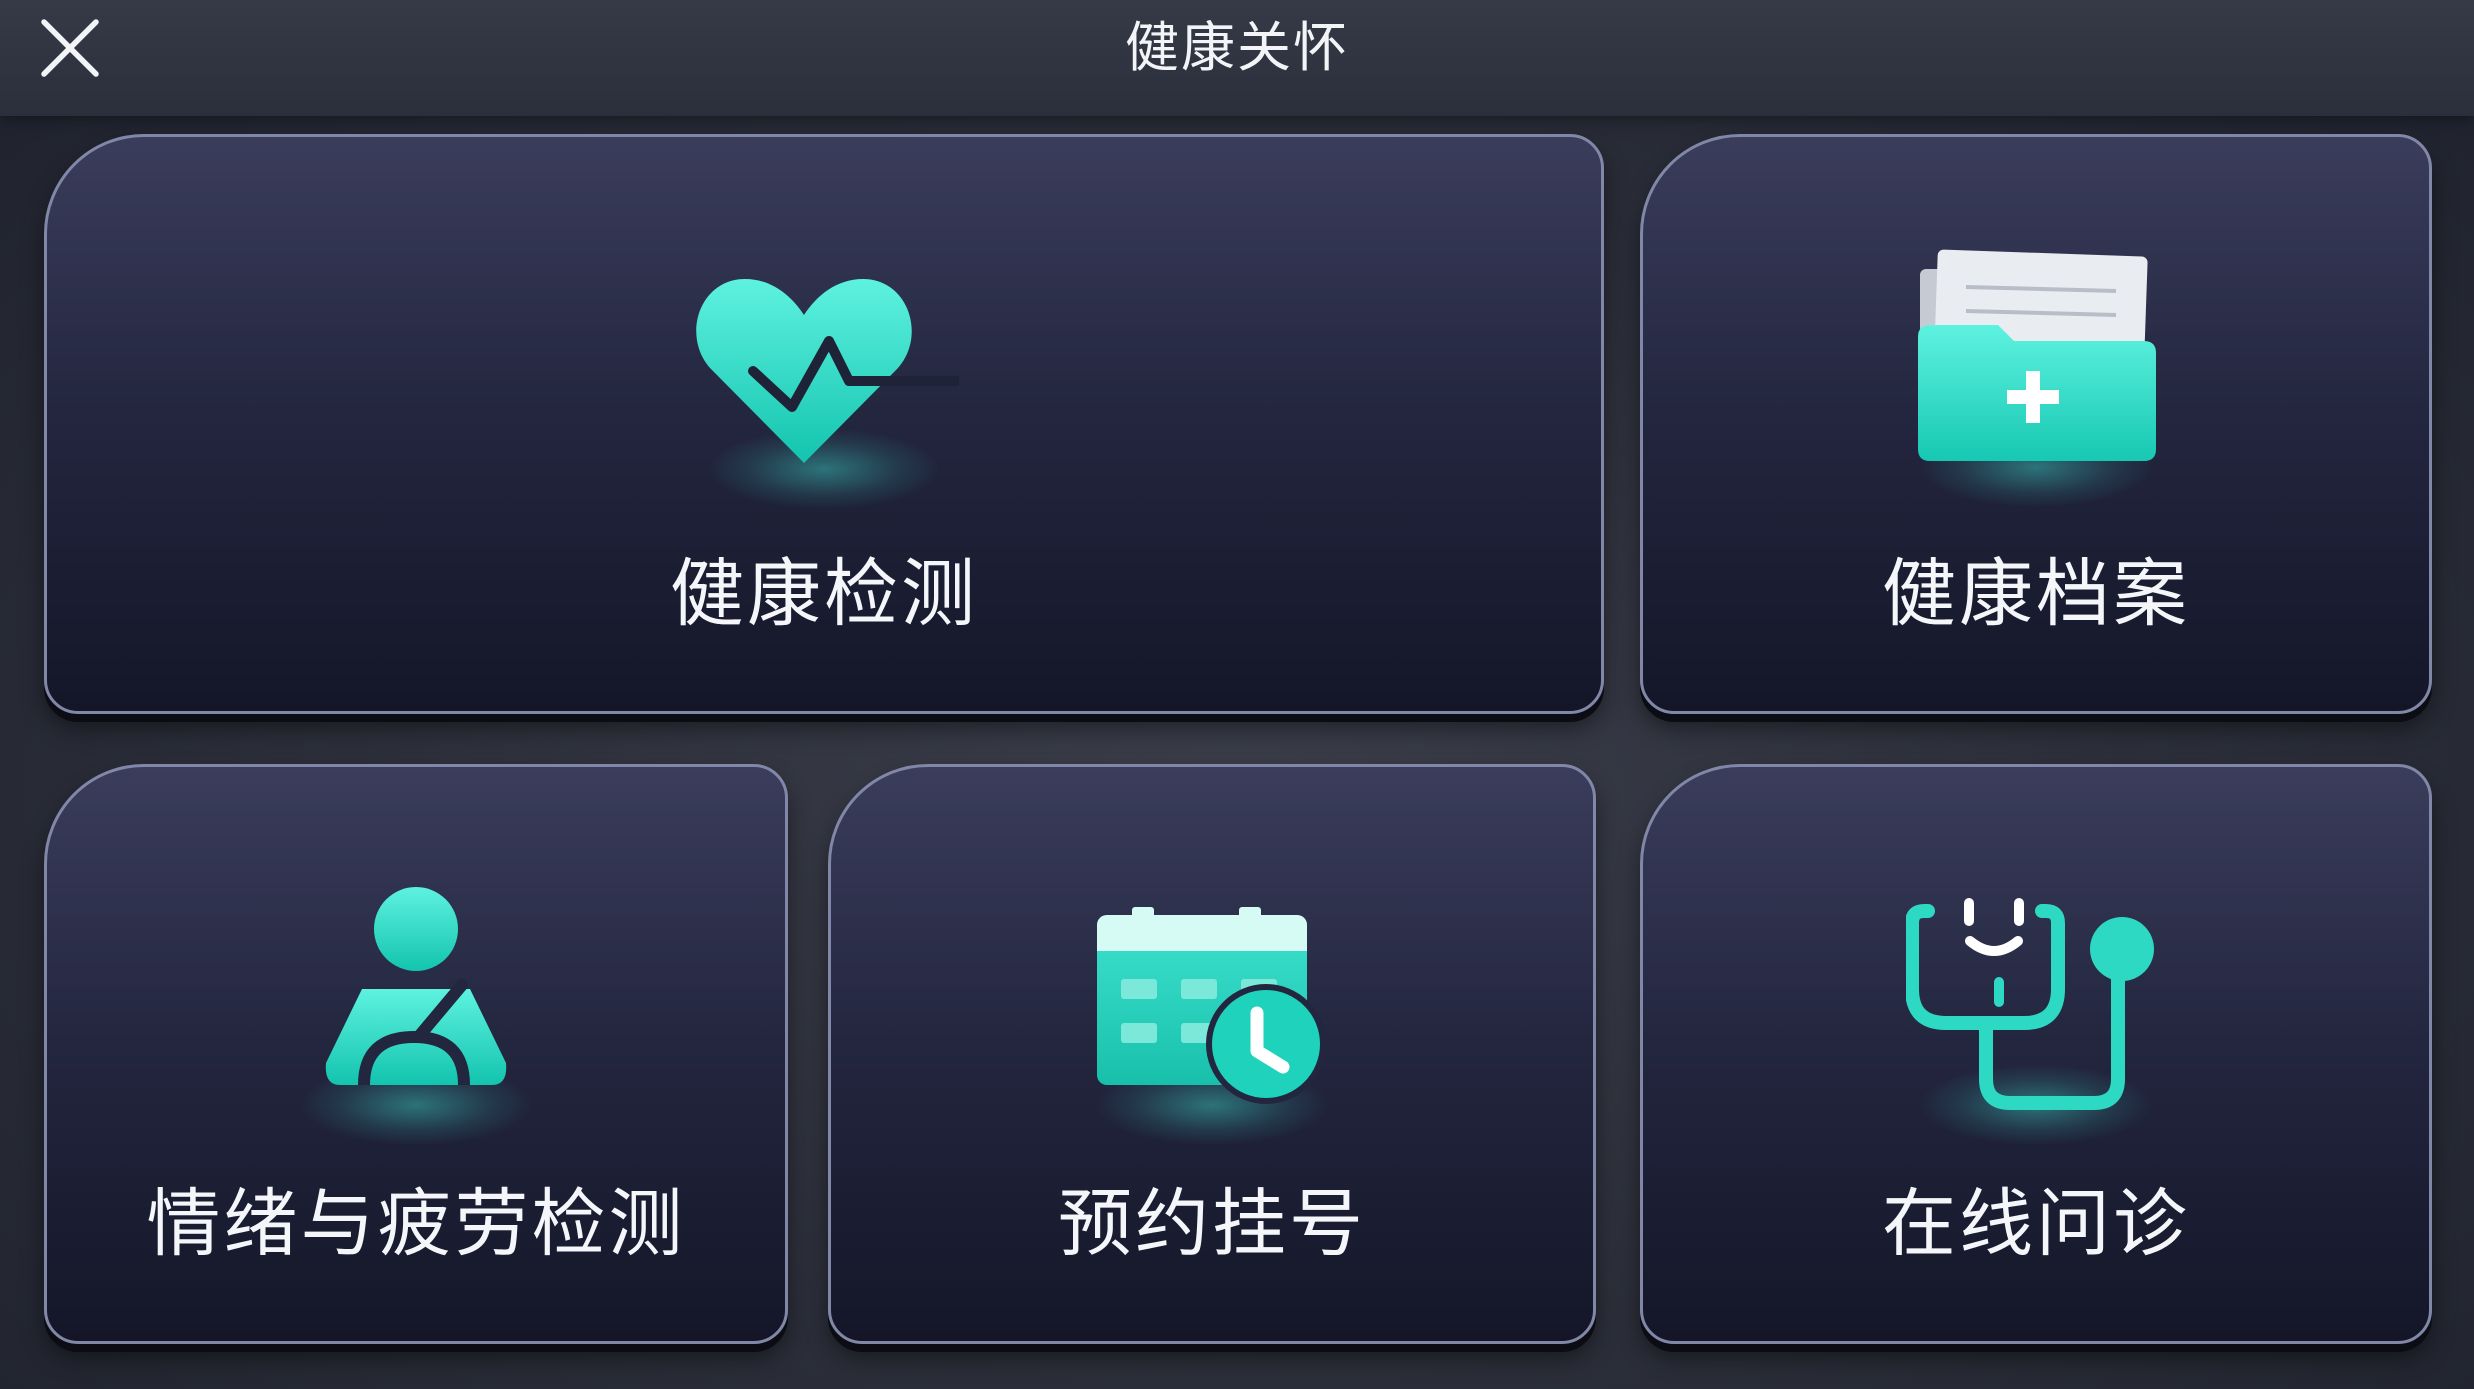 Image resolution: width=2474 pixels, height=1389 pixels. Describe the element at coordinates (1211, 1005) in the screenshot. I see `calendar-clock-icon` at that location.